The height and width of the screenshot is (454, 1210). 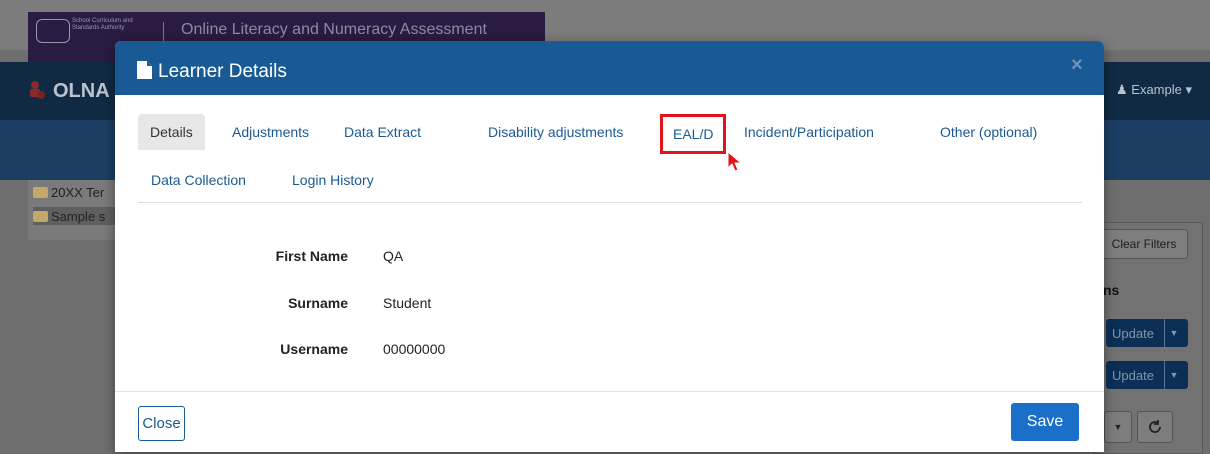 I want to click on background-app-title: Online Literacy and Numeracy Assessment, so click(x=334, y=29).